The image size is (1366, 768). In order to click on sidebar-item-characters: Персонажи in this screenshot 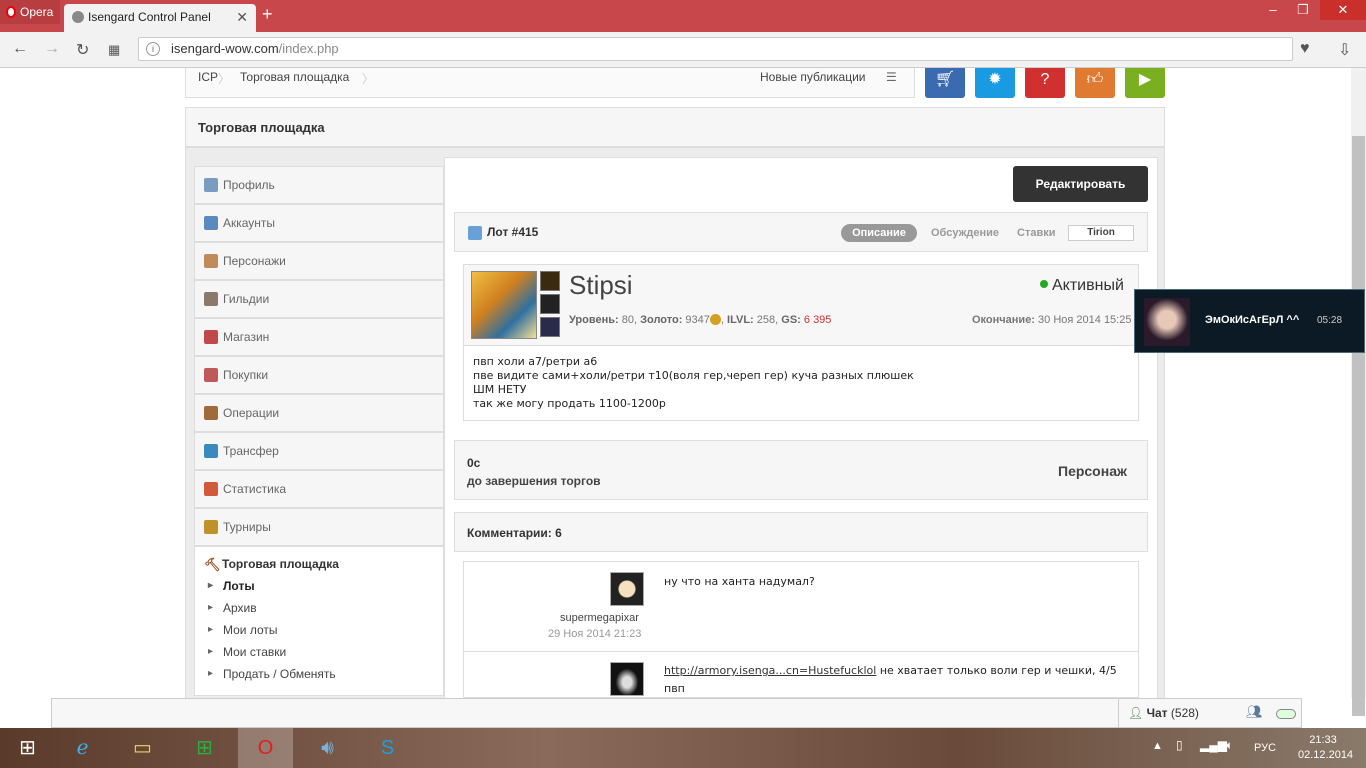, I will do `click(319, 261)`.